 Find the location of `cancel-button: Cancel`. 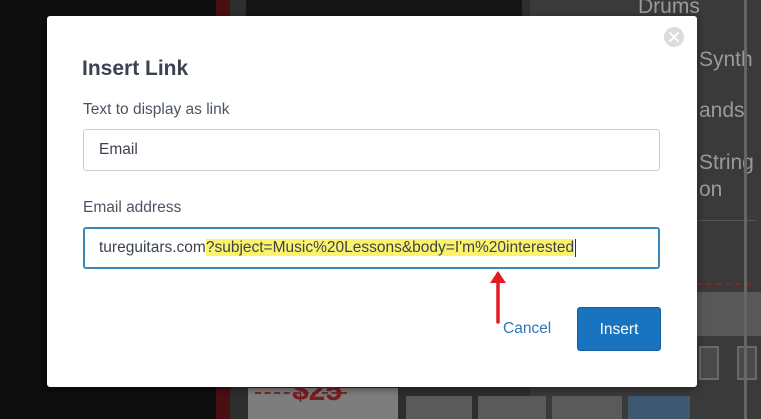

cancel-button: Cancel is located at coordinates (527, 329).